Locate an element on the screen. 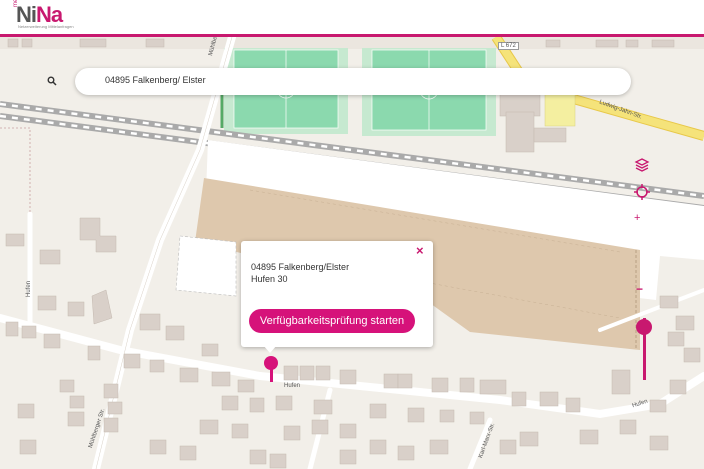 This screenshot has width=704, height=469. availability-check-button: Verfügbarkeitsprüfung starten is located at coordinates (332, 321).